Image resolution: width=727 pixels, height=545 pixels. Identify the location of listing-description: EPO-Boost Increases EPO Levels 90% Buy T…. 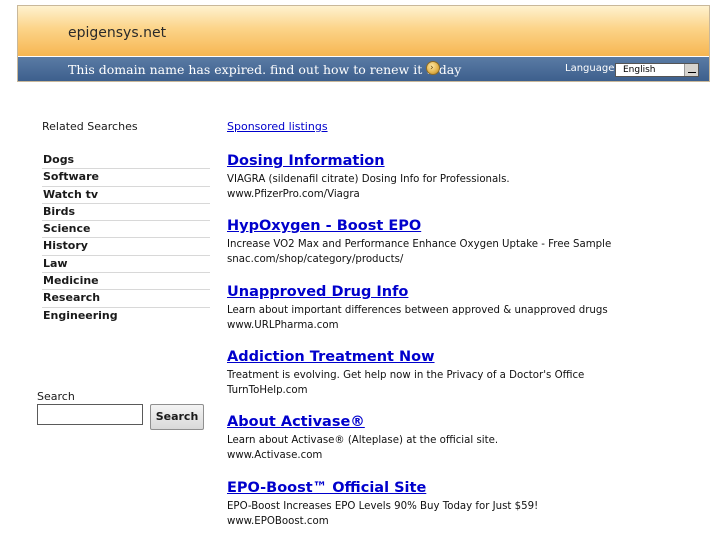
(383, 506).